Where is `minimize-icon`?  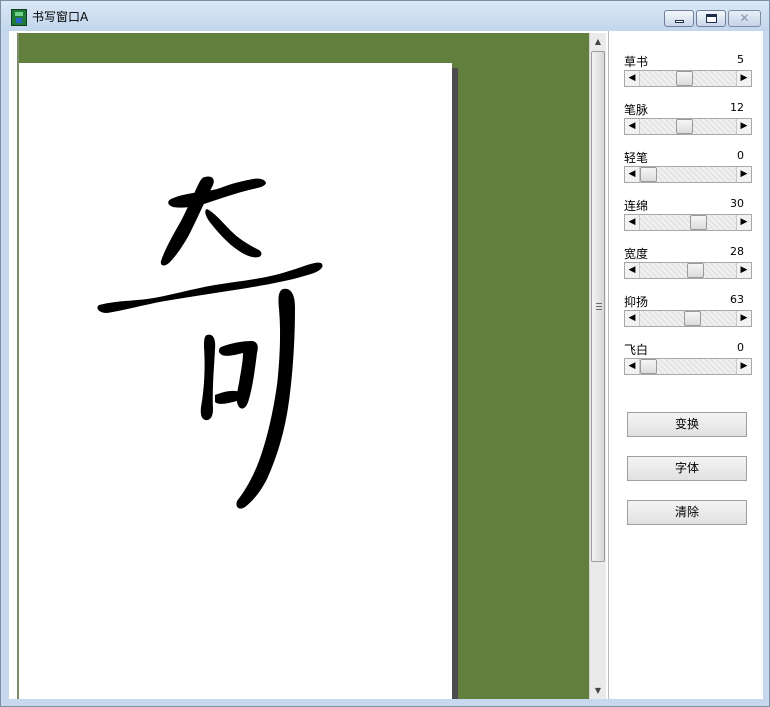
minimize-icon is located at coordinates (679, 21).